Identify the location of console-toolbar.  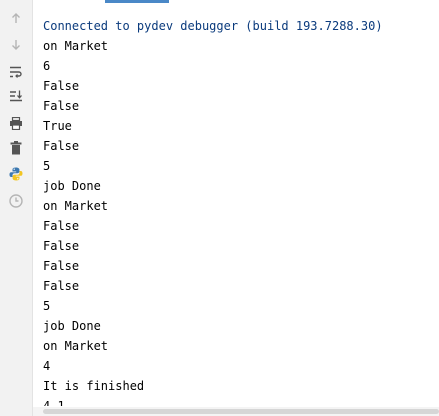
(16, 208).